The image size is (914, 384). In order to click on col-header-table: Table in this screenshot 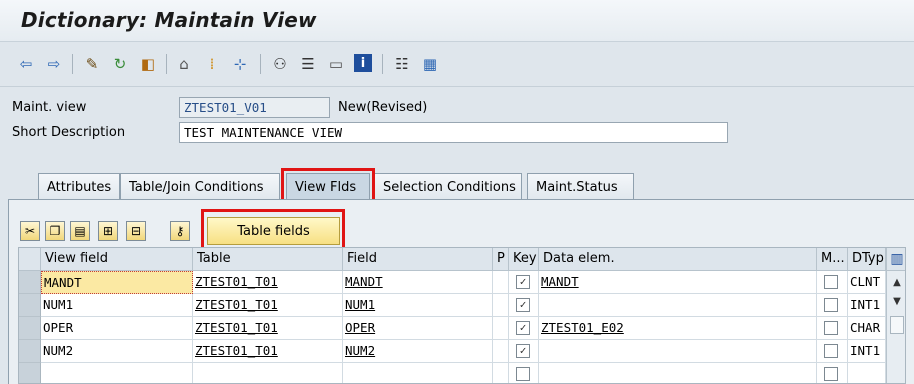, I will do `click(268, 259)`.